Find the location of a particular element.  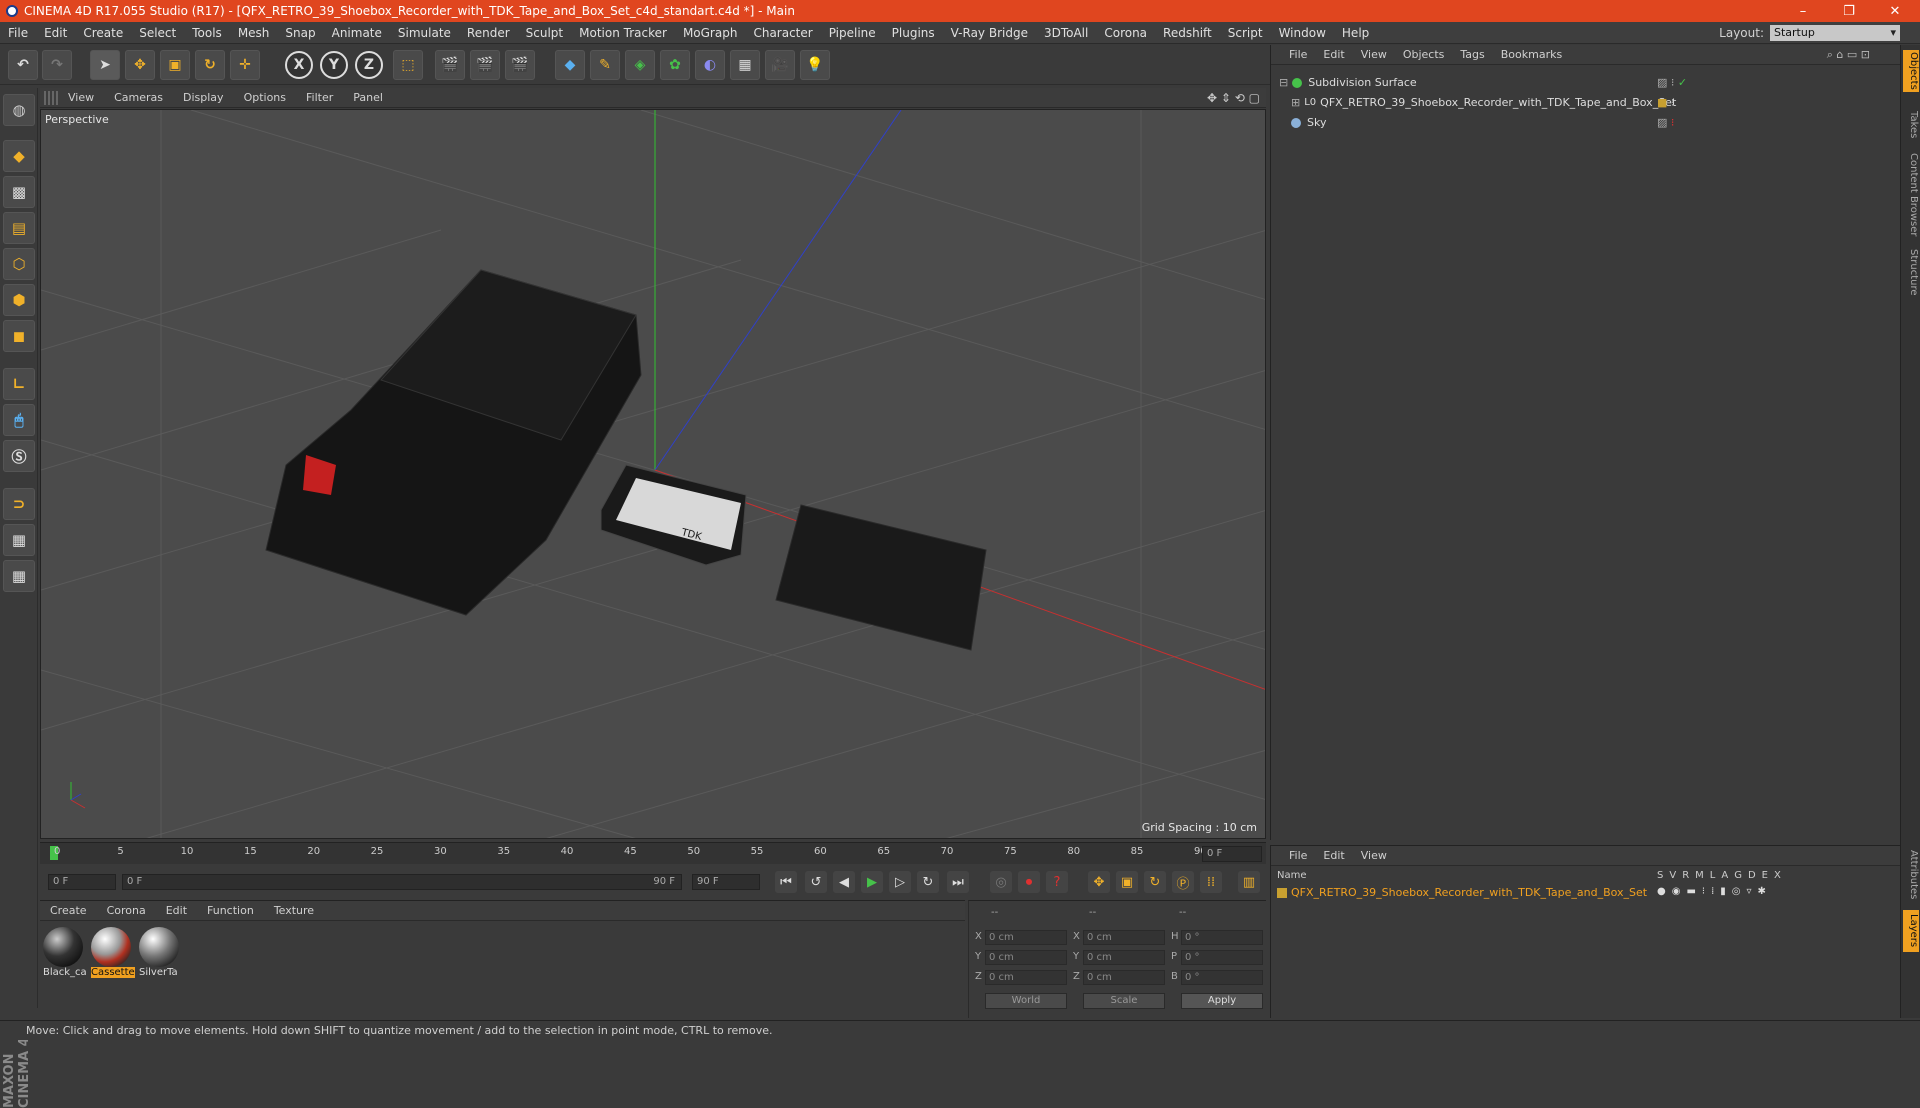

record-active-icon: ⏺ is located at coordinates (1029, 882).